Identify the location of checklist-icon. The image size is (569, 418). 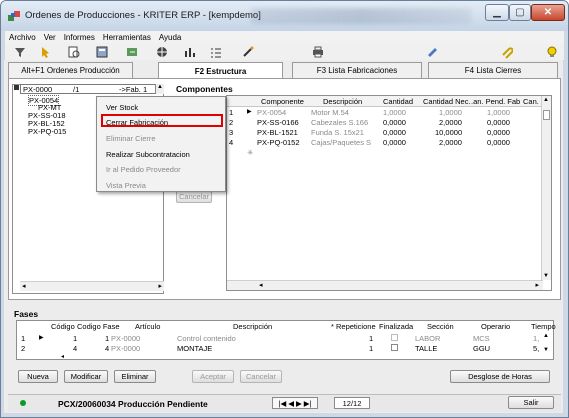
(216, 52).